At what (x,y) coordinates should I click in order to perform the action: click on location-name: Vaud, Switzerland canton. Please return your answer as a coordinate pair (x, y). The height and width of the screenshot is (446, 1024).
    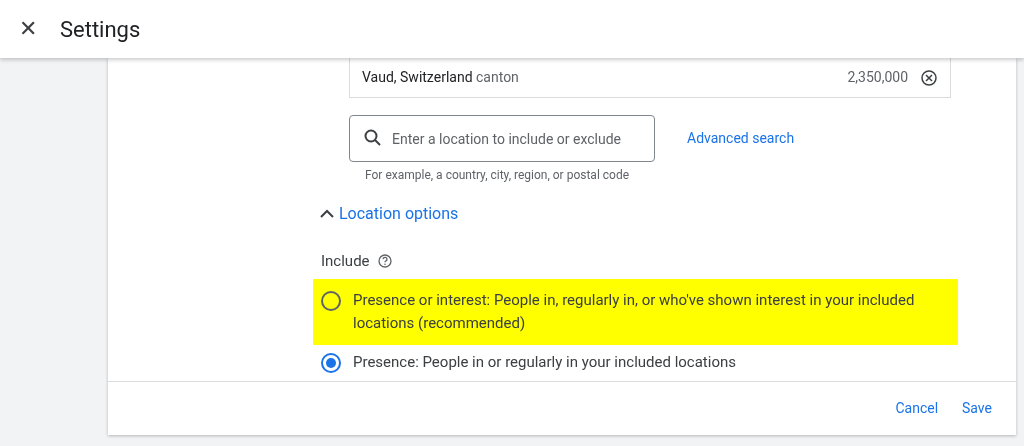
    Looking at the image, I should click on (440, 77).